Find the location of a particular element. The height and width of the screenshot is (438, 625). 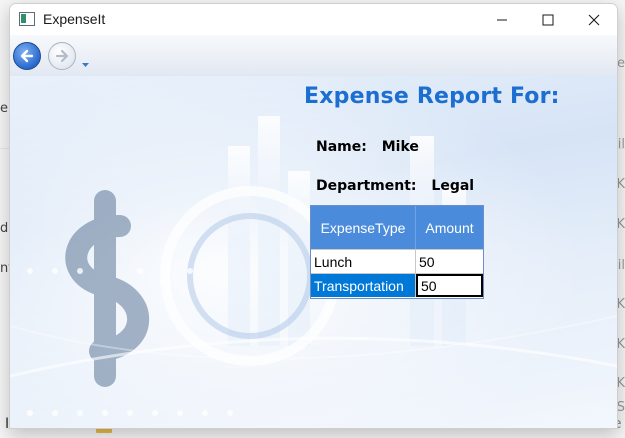

table-row: Lunch 50 is located at coordinates (397, 261).